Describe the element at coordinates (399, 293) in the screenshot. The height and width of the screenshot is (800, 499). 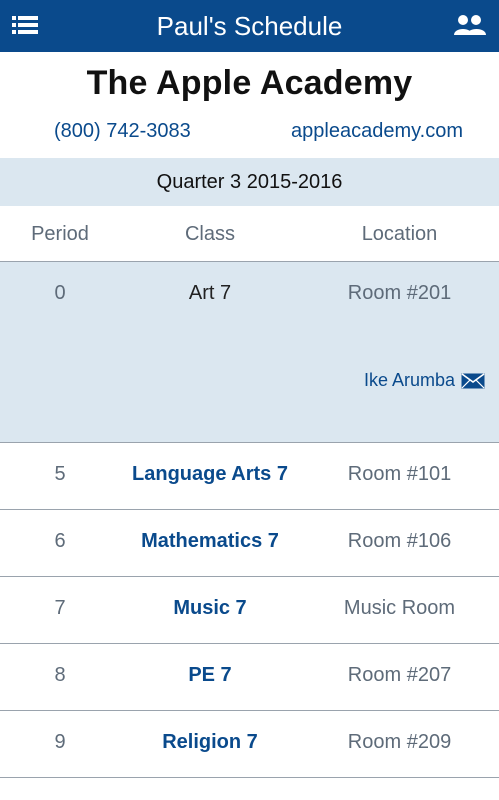
I see `location-cell: Room #201` at that location.